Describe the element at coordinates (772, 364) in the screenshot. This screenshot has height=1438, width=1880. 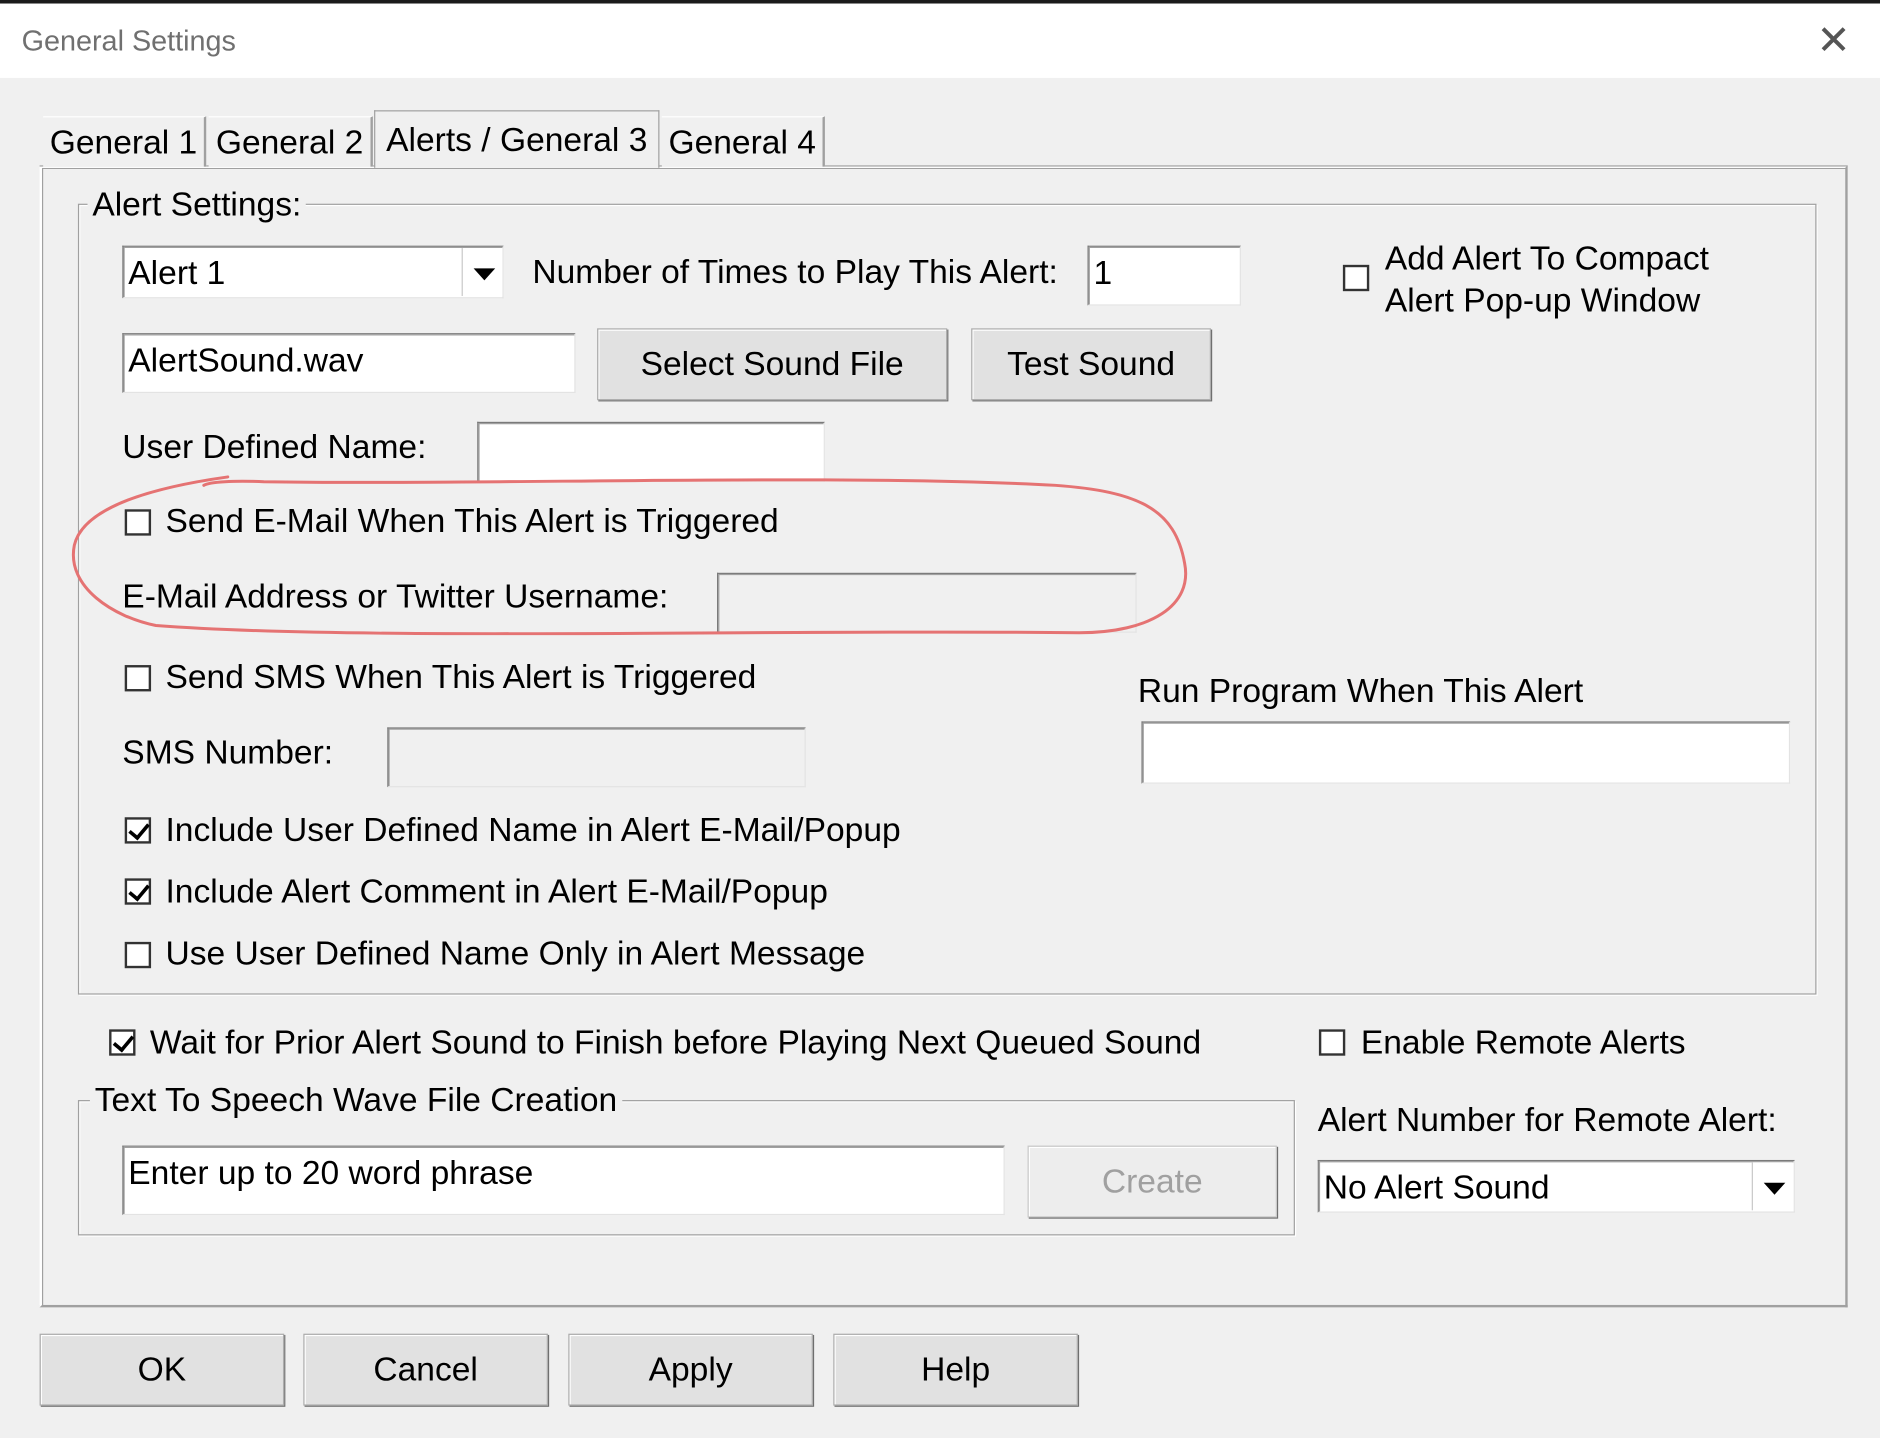
I see `select-sound-file-button: Select Sound File` at that location.